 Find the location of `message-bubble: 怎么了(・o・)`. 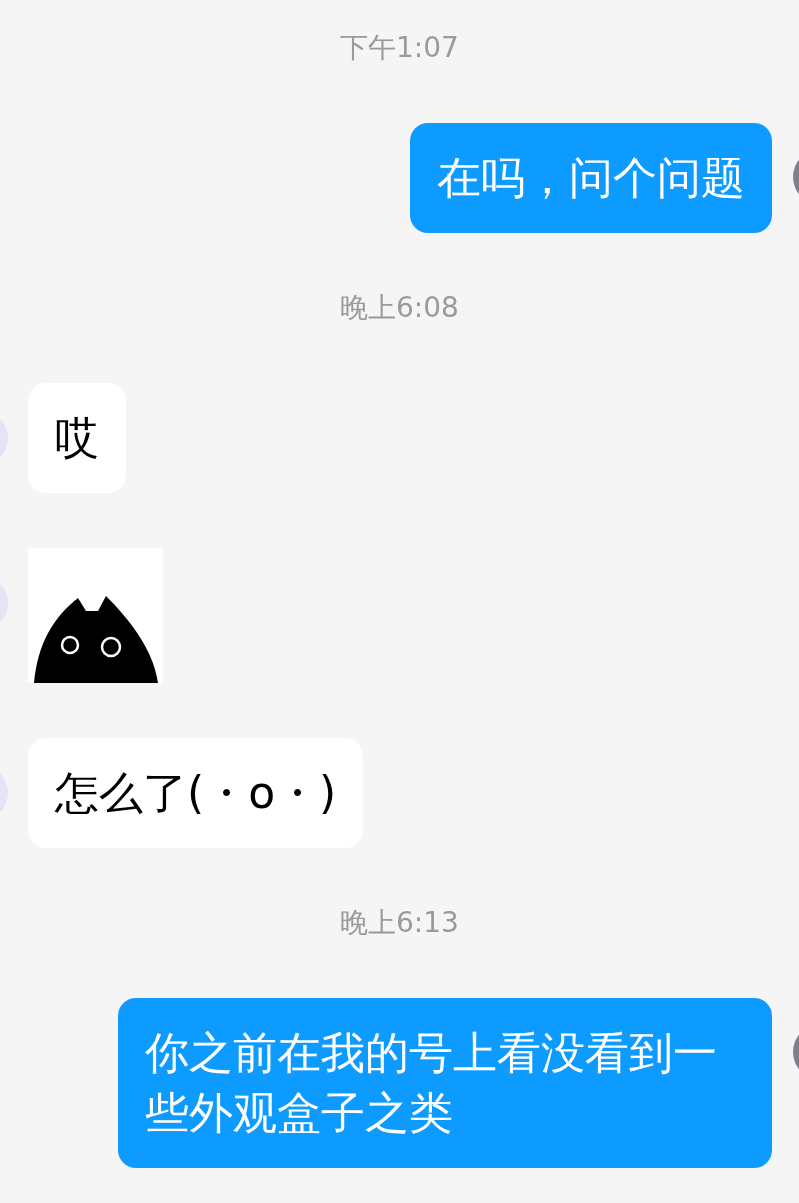

message-bubble: 怎么了(・o・) is located at coordinates (196, 793).